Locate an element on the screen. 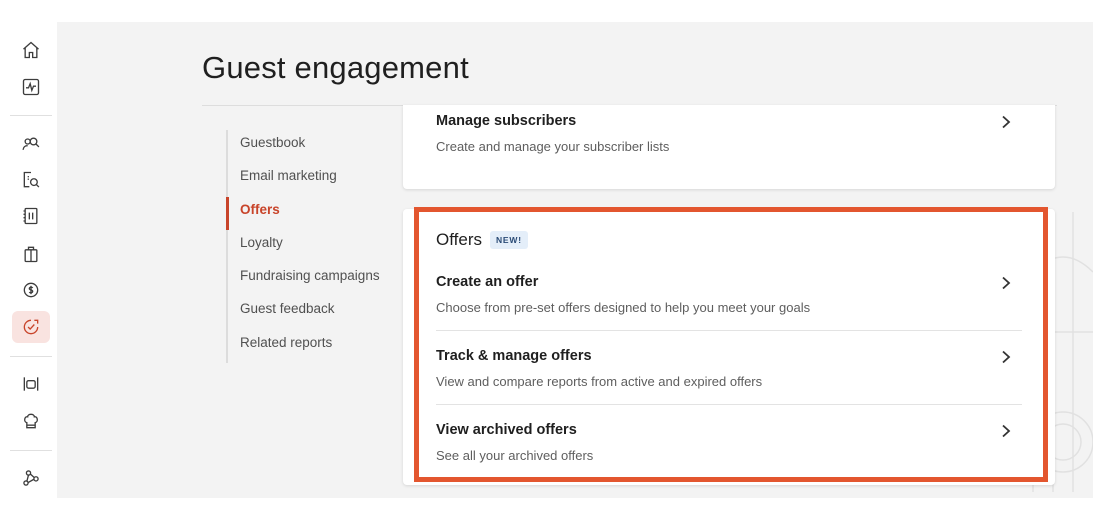 Image resolution: width=1110 pixels, height=512 pixels. icon-rail is located at coordinates (28, 260).